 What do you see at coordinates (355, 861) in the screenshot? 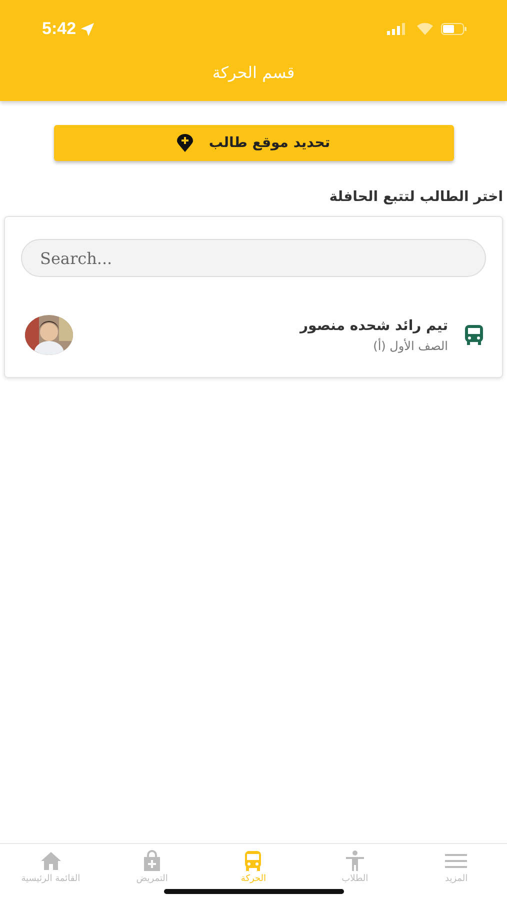
I see `person-icon` at bounding box center [355, 861].